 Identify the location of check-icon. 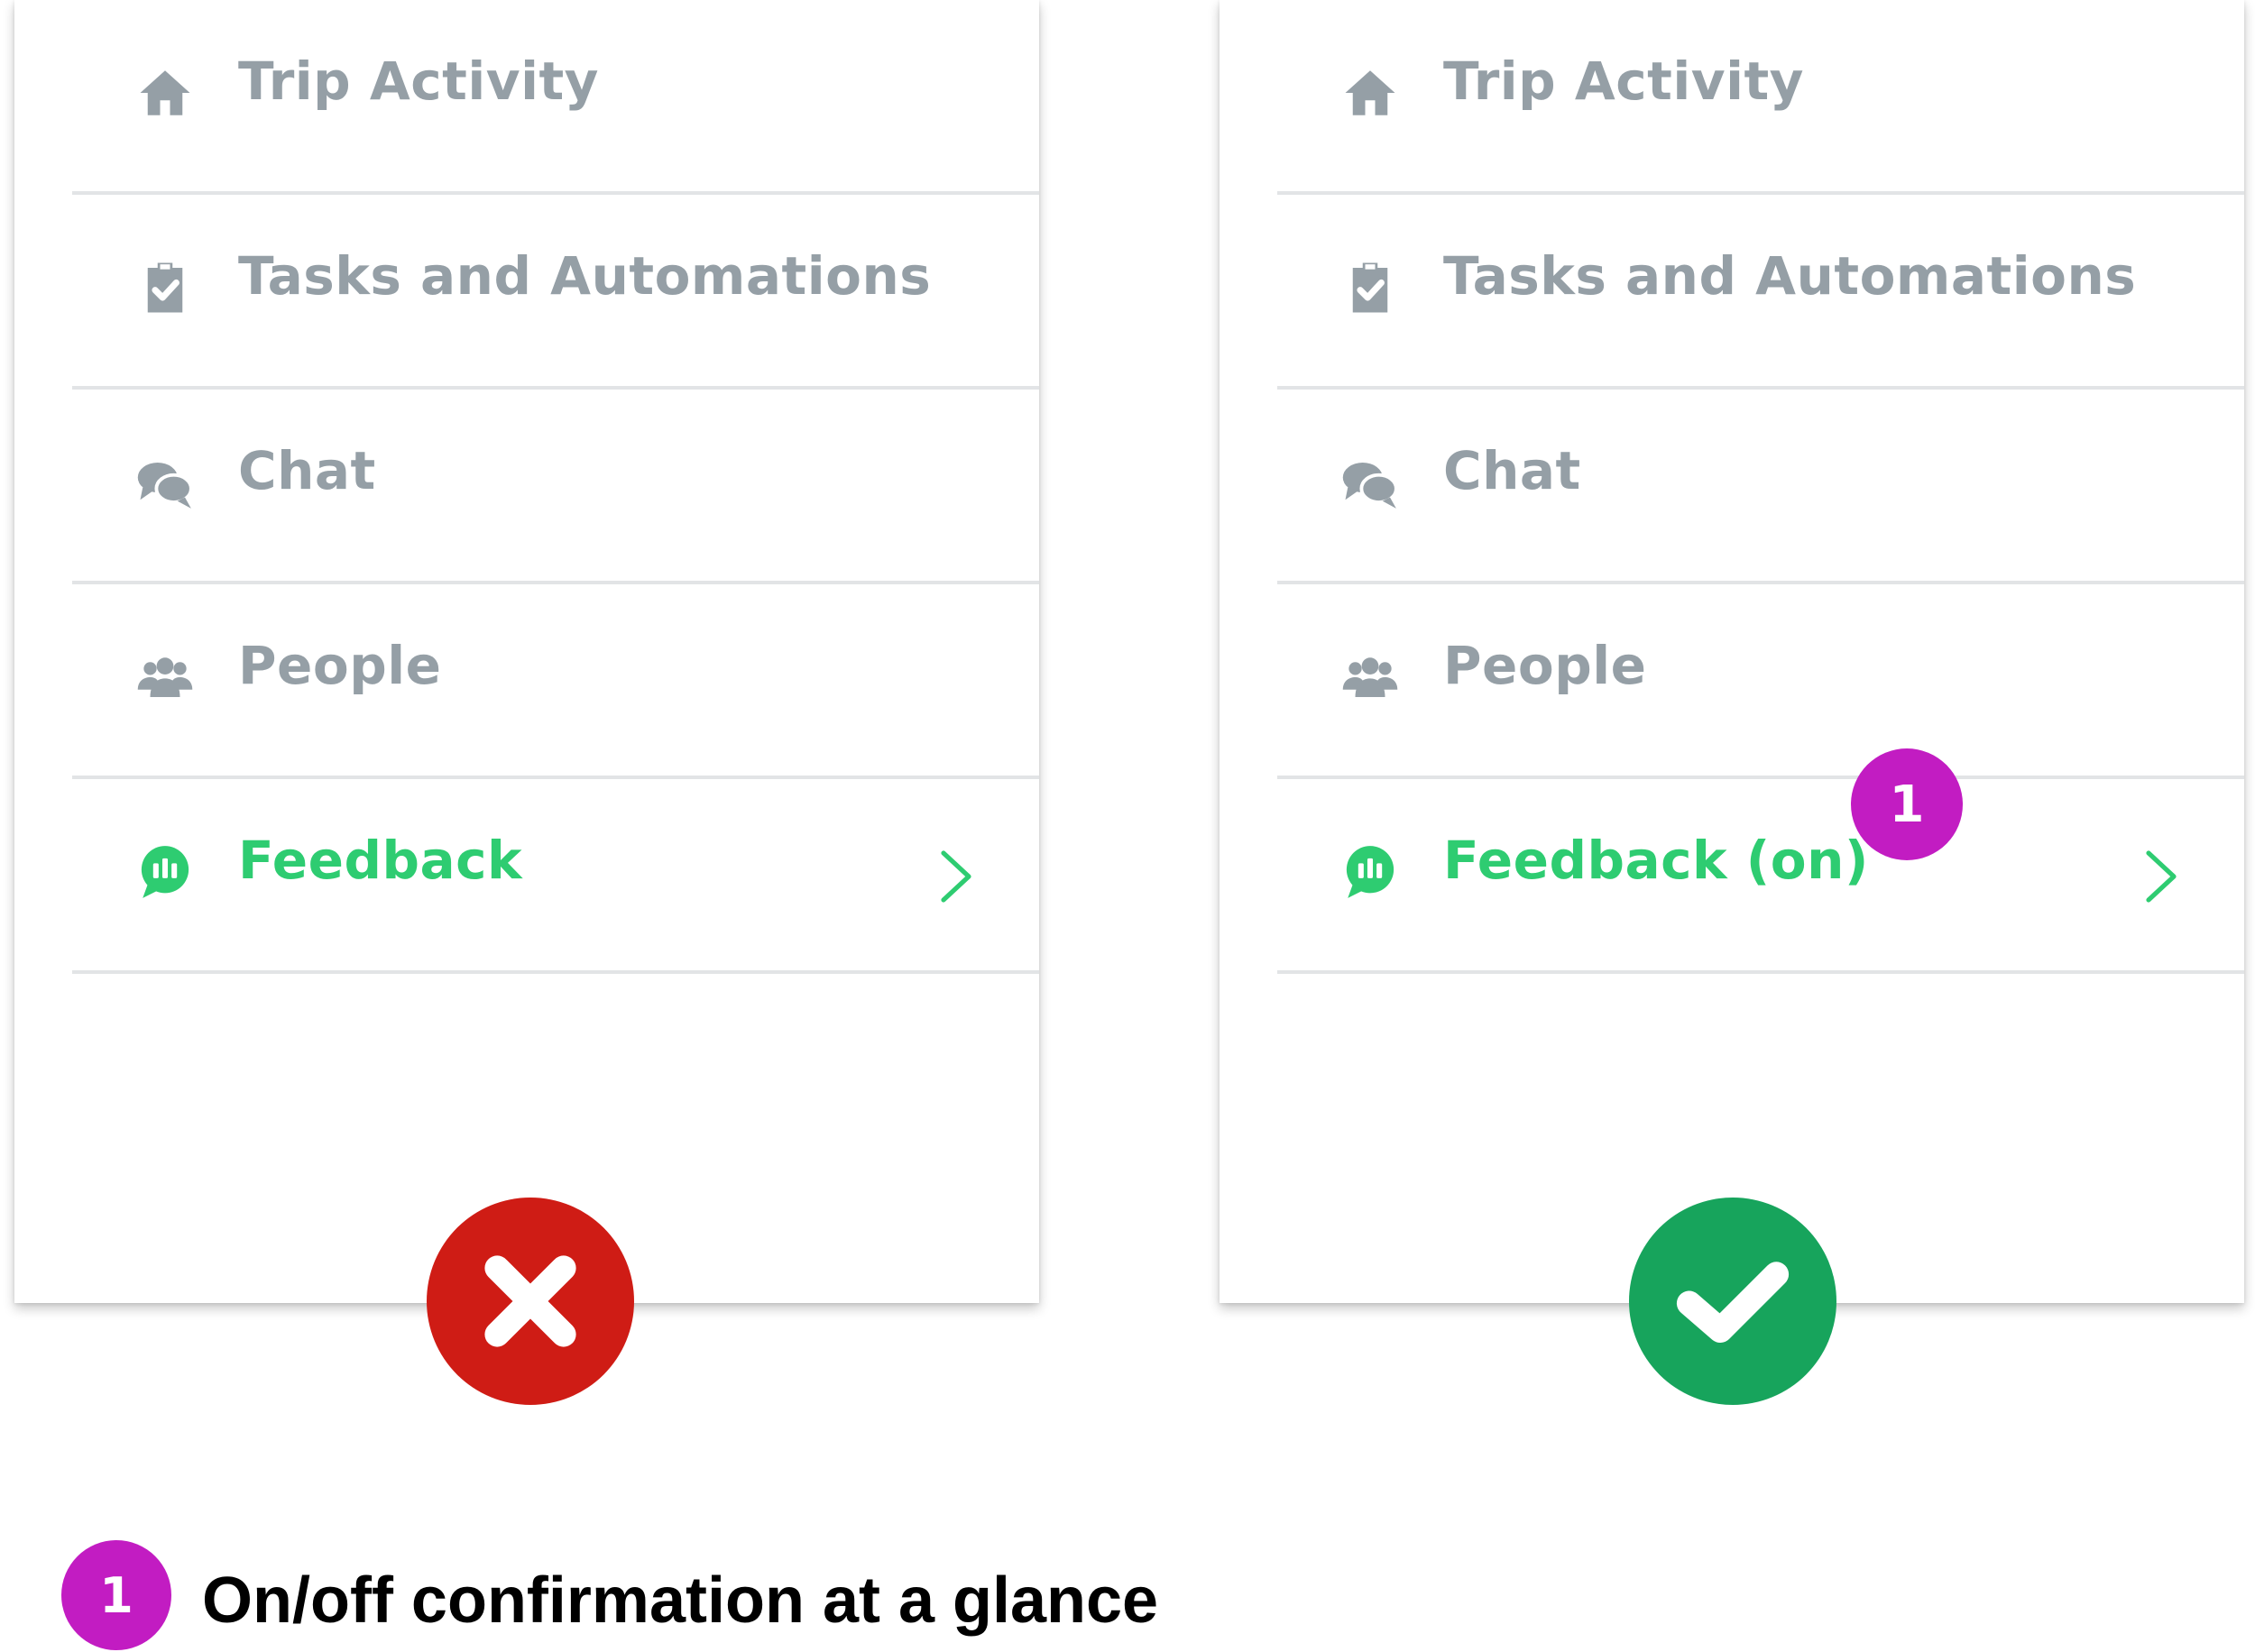
(1732, 1302).